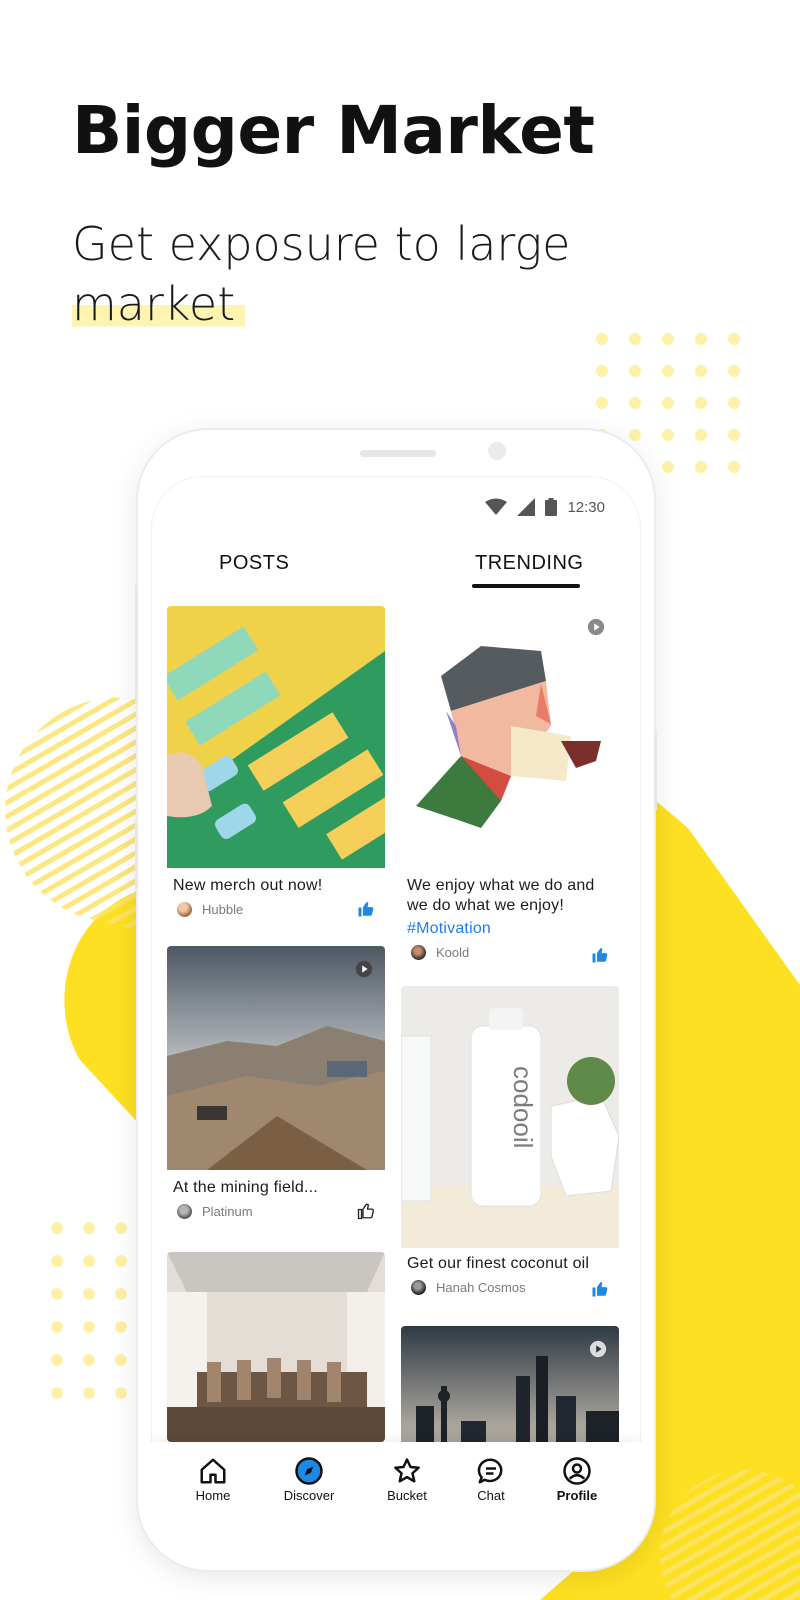  I want to click on compass-icon, so click(309, 1471).